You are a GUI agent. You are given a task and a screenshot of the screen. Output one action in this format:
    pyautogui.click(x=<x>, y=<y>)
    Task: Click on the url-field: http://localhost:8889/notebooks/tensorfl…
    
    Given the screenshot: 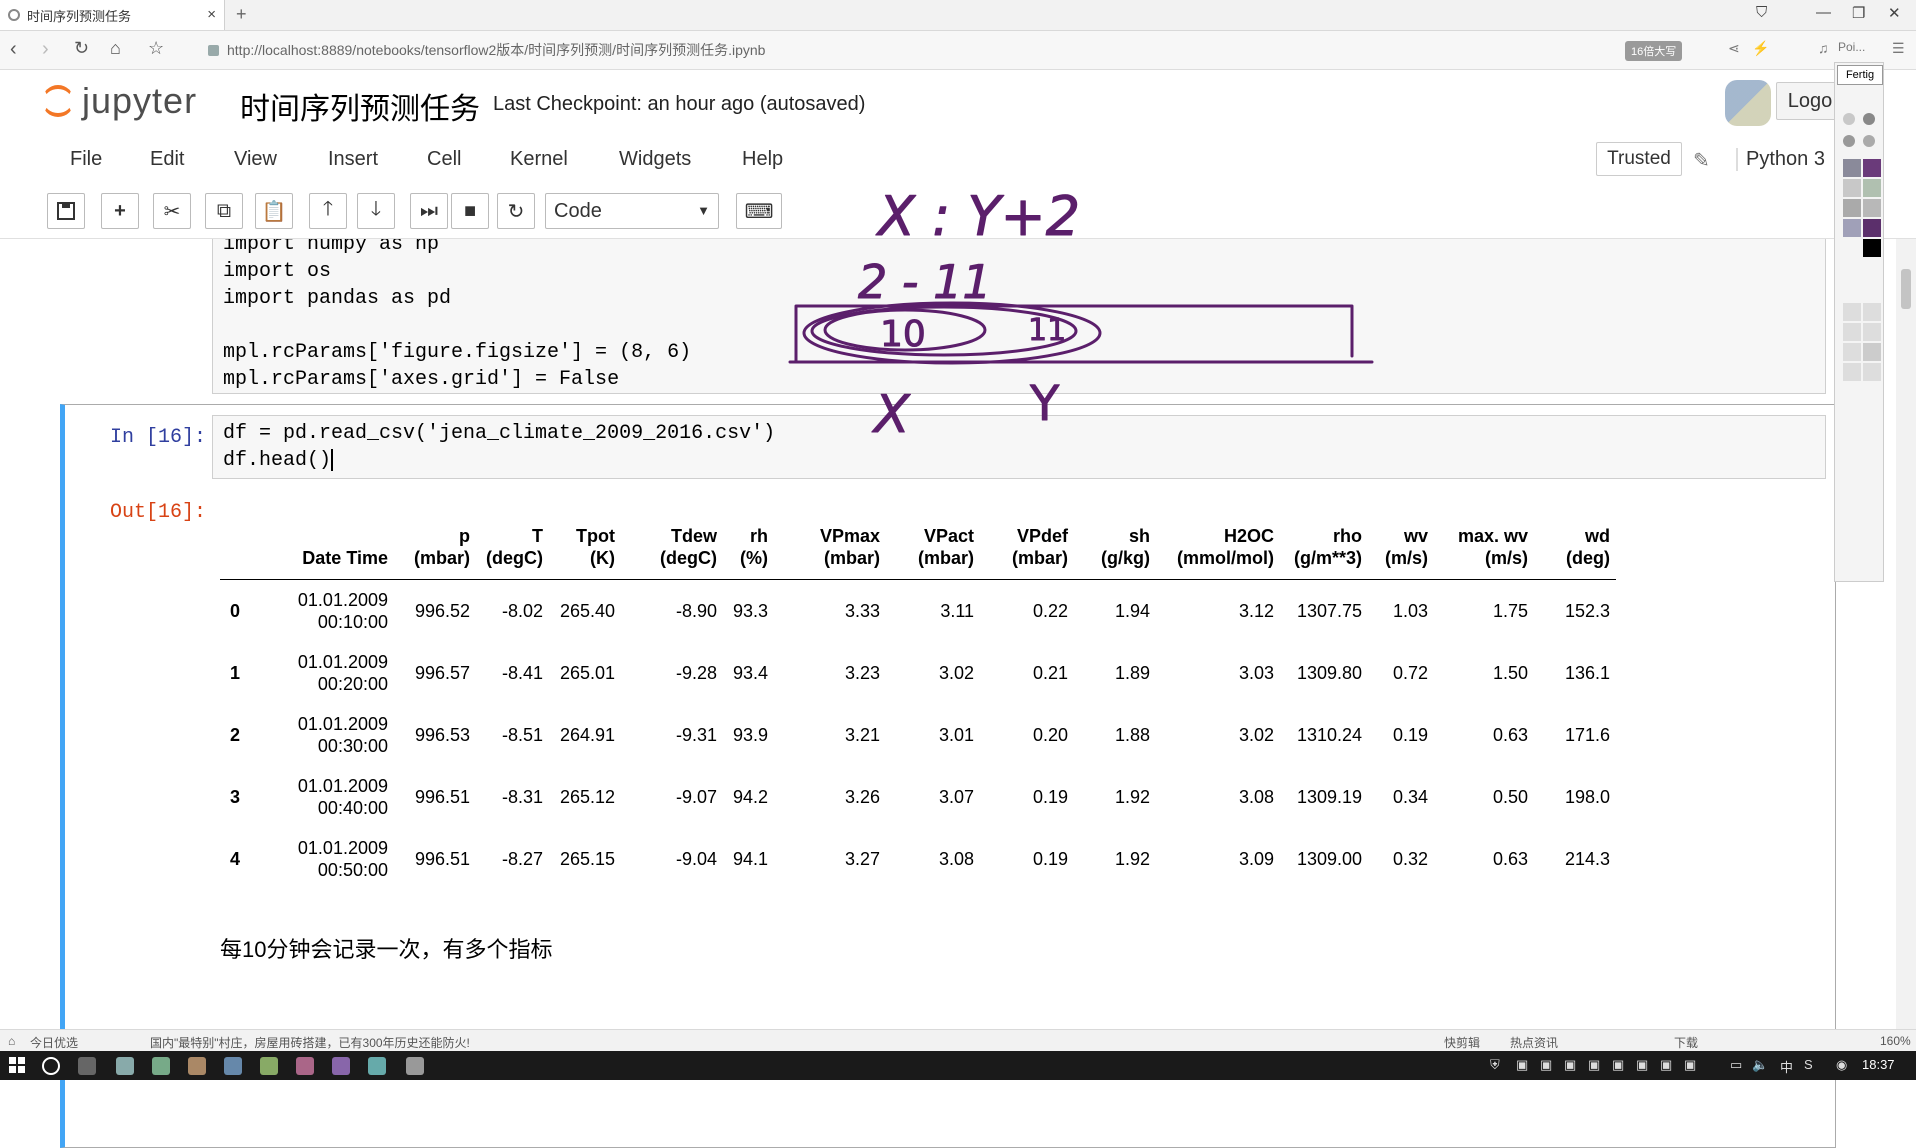 What is the action you would take?
    pyautogui.click(x=898, y=50)
    